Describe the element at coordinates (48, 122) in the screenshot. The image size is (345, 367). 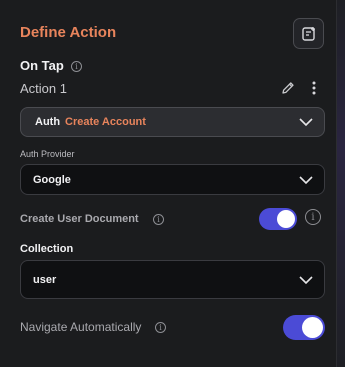
I see `action-category: Auth` at that location.